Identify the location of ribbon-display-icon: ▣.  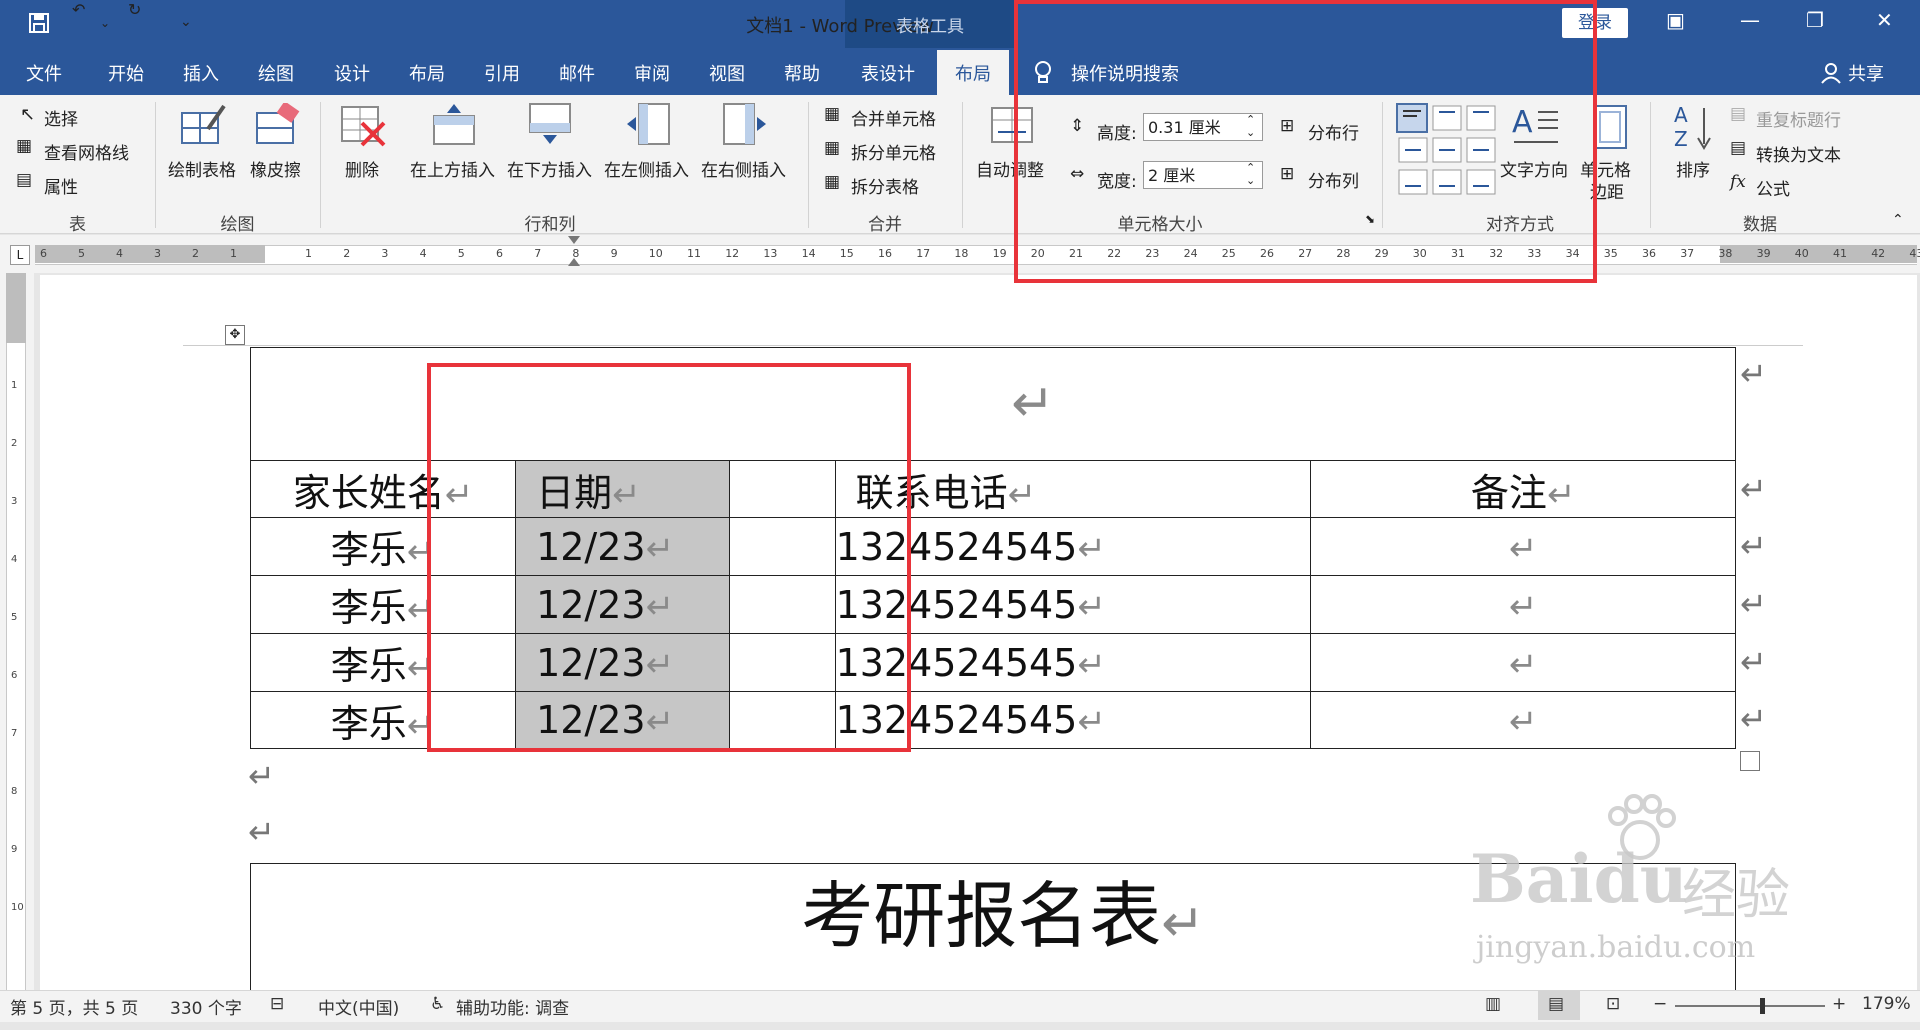
(1675, 20).